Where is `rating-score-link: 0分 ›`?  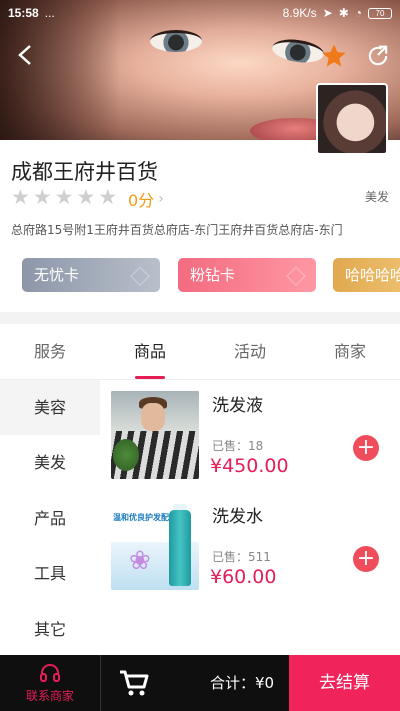
rating-score-link: 0分 › is located at coordinates (146, 199).